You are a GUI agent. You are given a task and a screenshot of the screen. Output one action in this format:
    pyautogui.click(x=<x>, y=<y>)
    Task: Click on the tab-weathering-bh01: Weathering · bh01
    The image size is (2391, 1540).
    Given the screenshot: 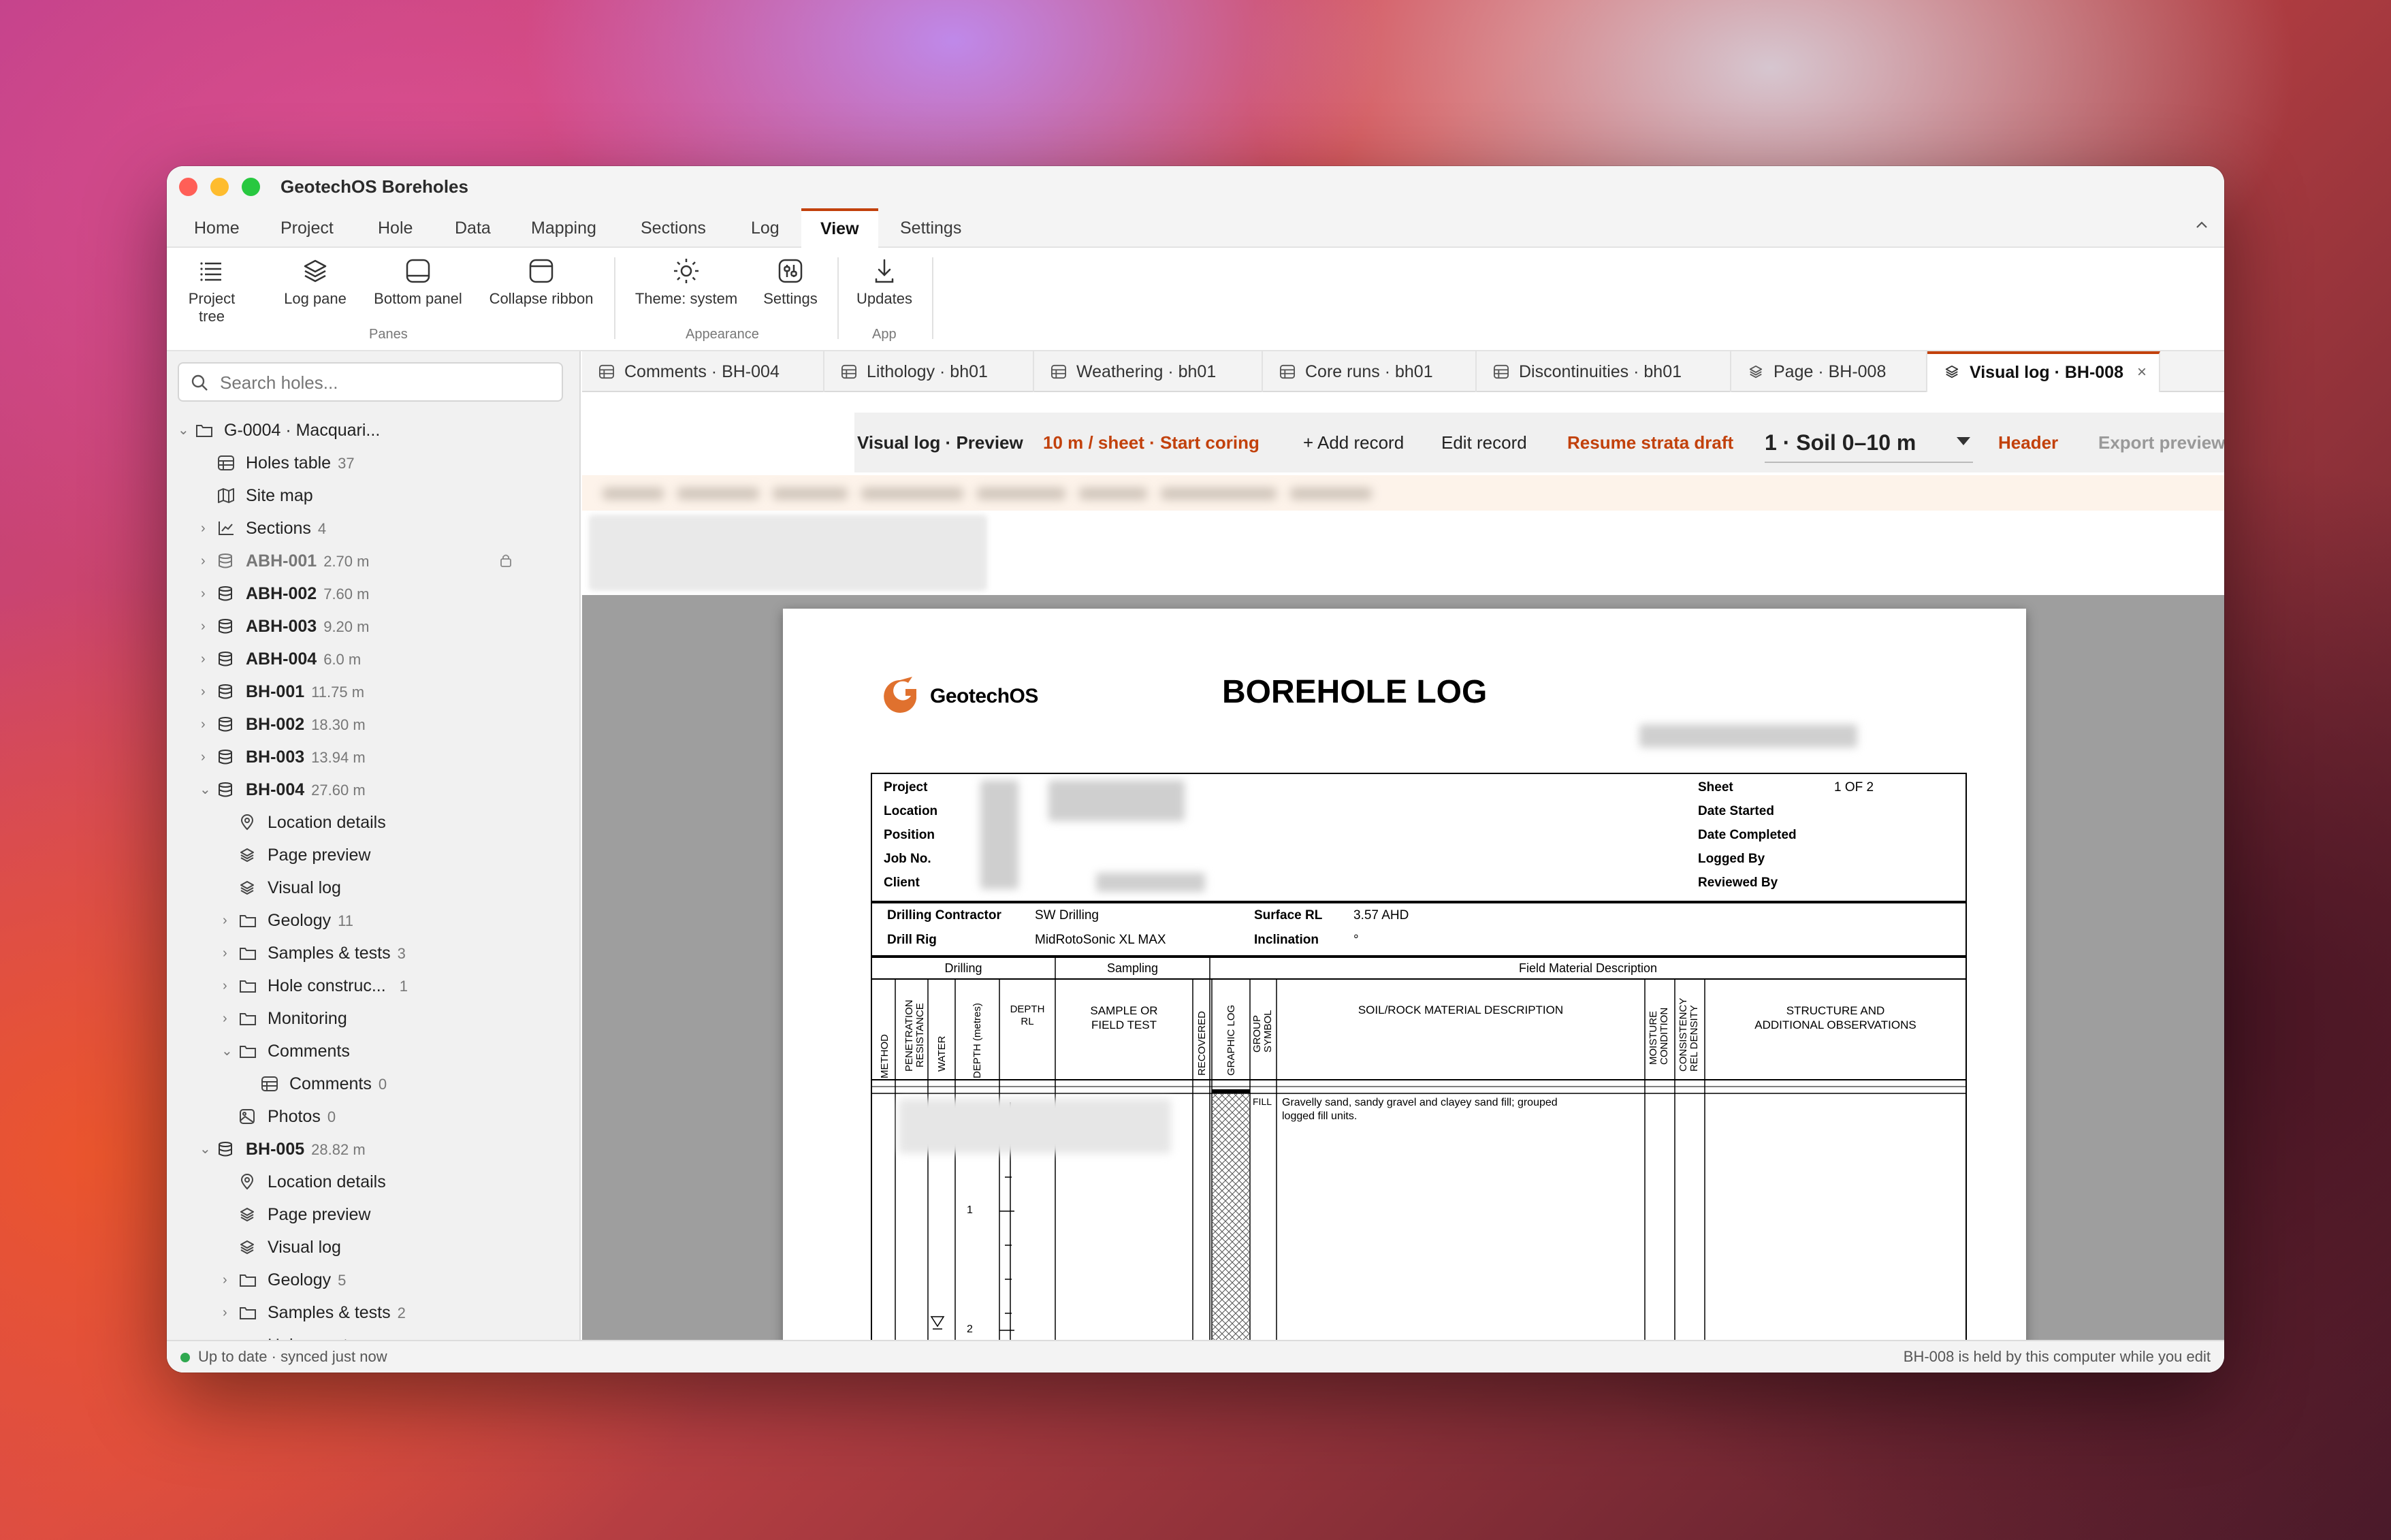 What is the action you would take?
    pyautogui.click(x=1148, y=371)
    